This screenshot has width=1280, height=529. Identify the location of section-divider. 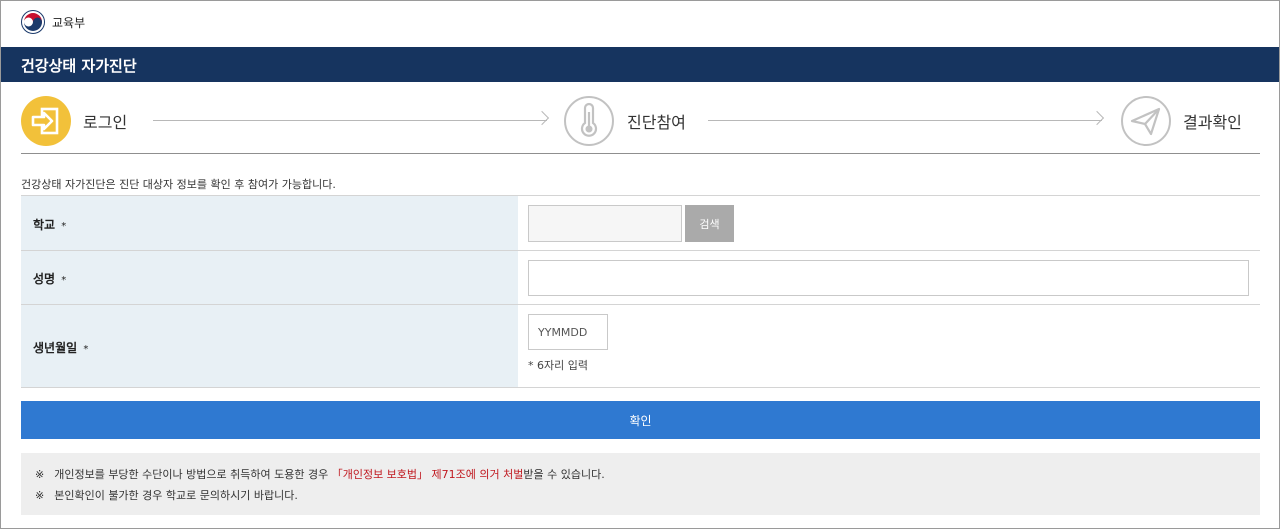
(640, 153).